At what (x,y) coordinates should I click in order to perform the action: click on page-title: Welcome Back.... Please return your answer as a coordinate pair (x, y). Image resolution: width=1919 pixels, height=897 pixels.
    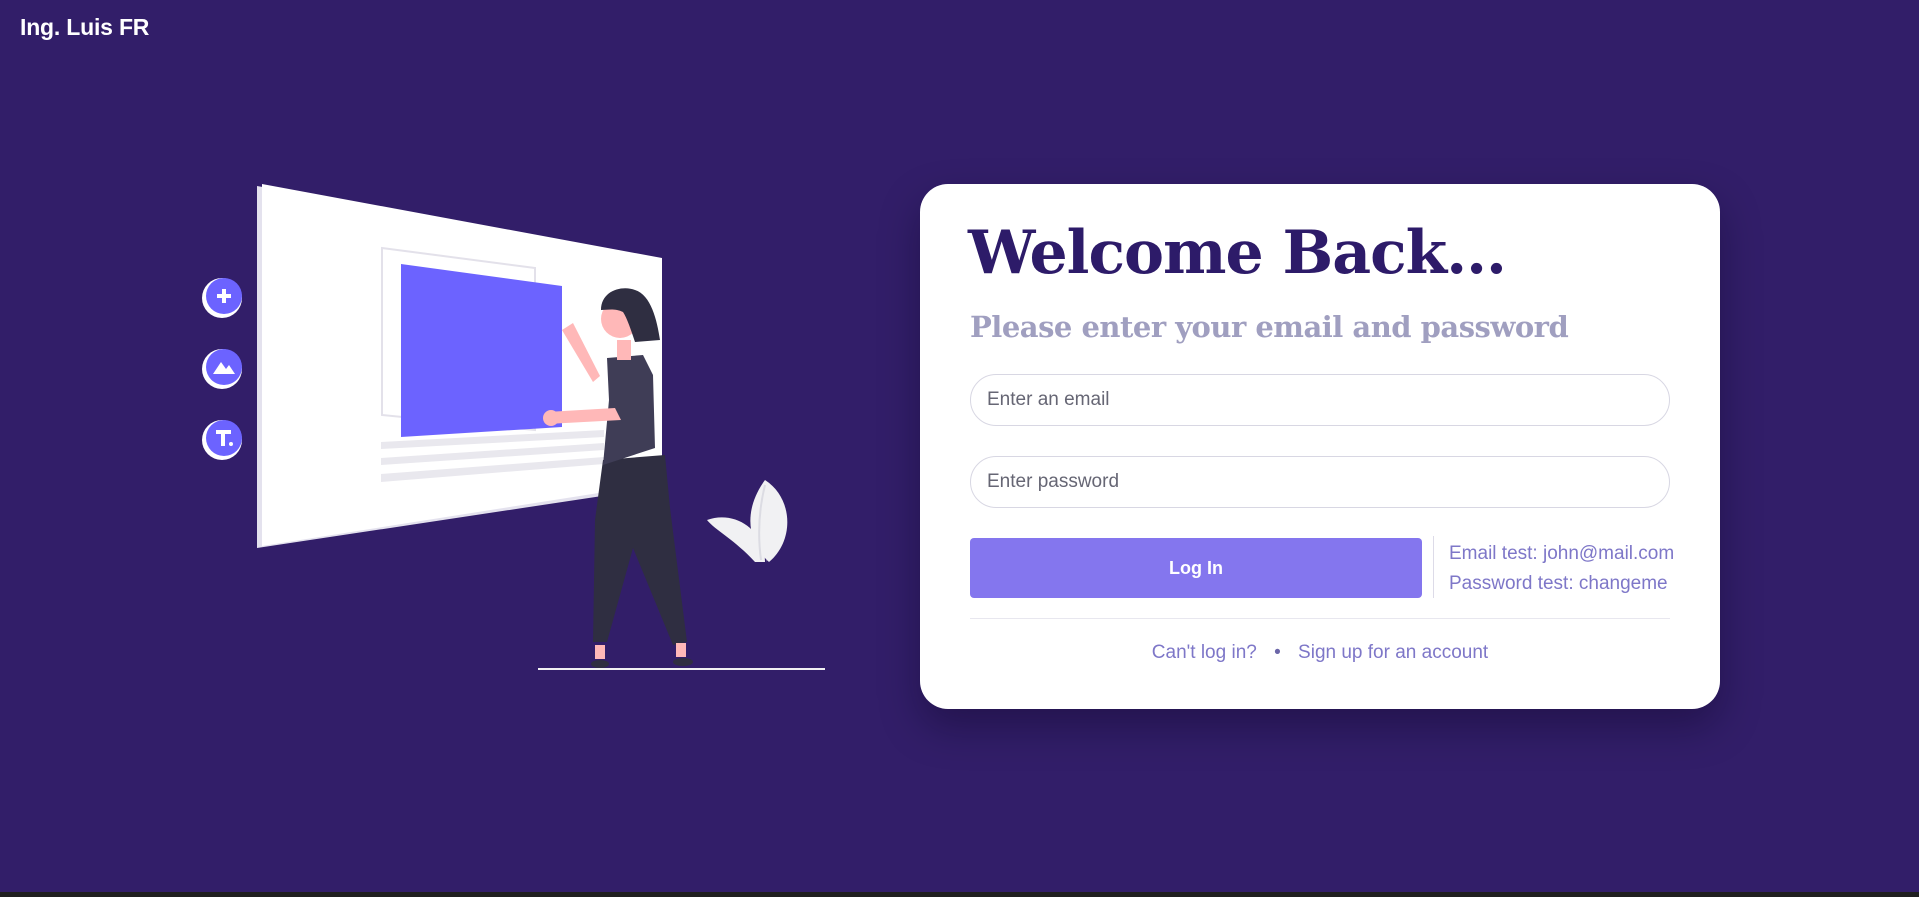
    Looking at the image, I should click on (1237, 253).